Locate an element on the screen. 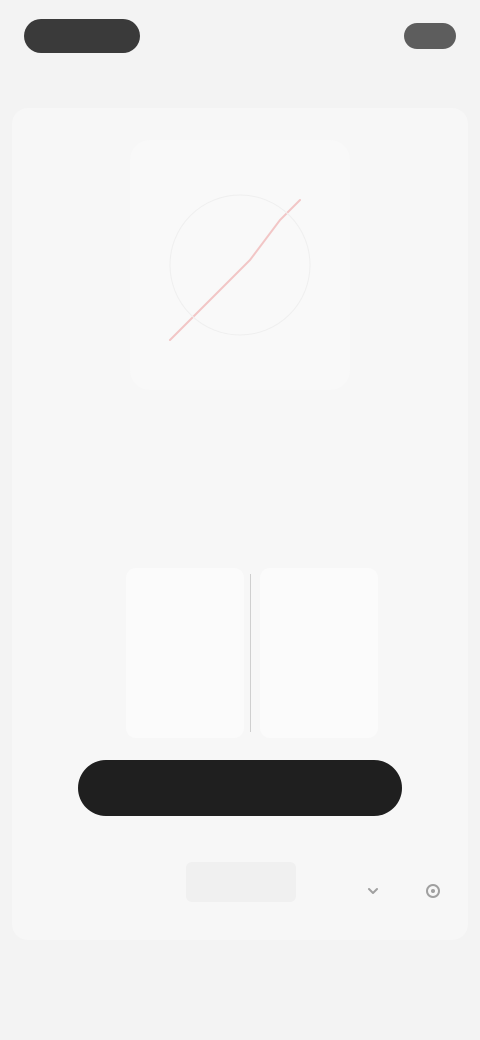 The height and width of the screenshot is (1040, 480). compare-left is located at coordinates (185, 653).